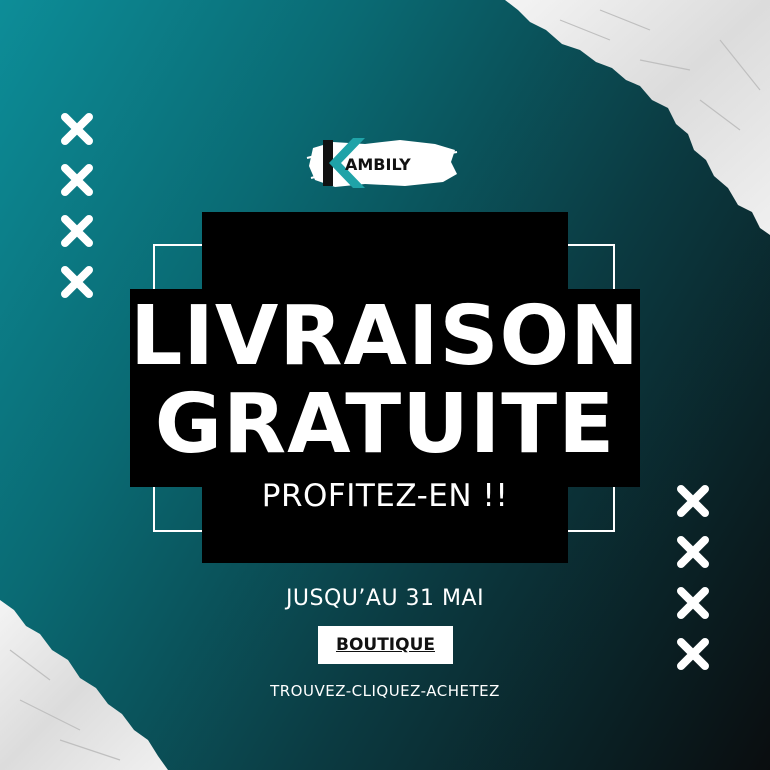  Describe the element at coordinates (378, 164) in the screenshot. I see `logo-text: AMBILY` at that location.